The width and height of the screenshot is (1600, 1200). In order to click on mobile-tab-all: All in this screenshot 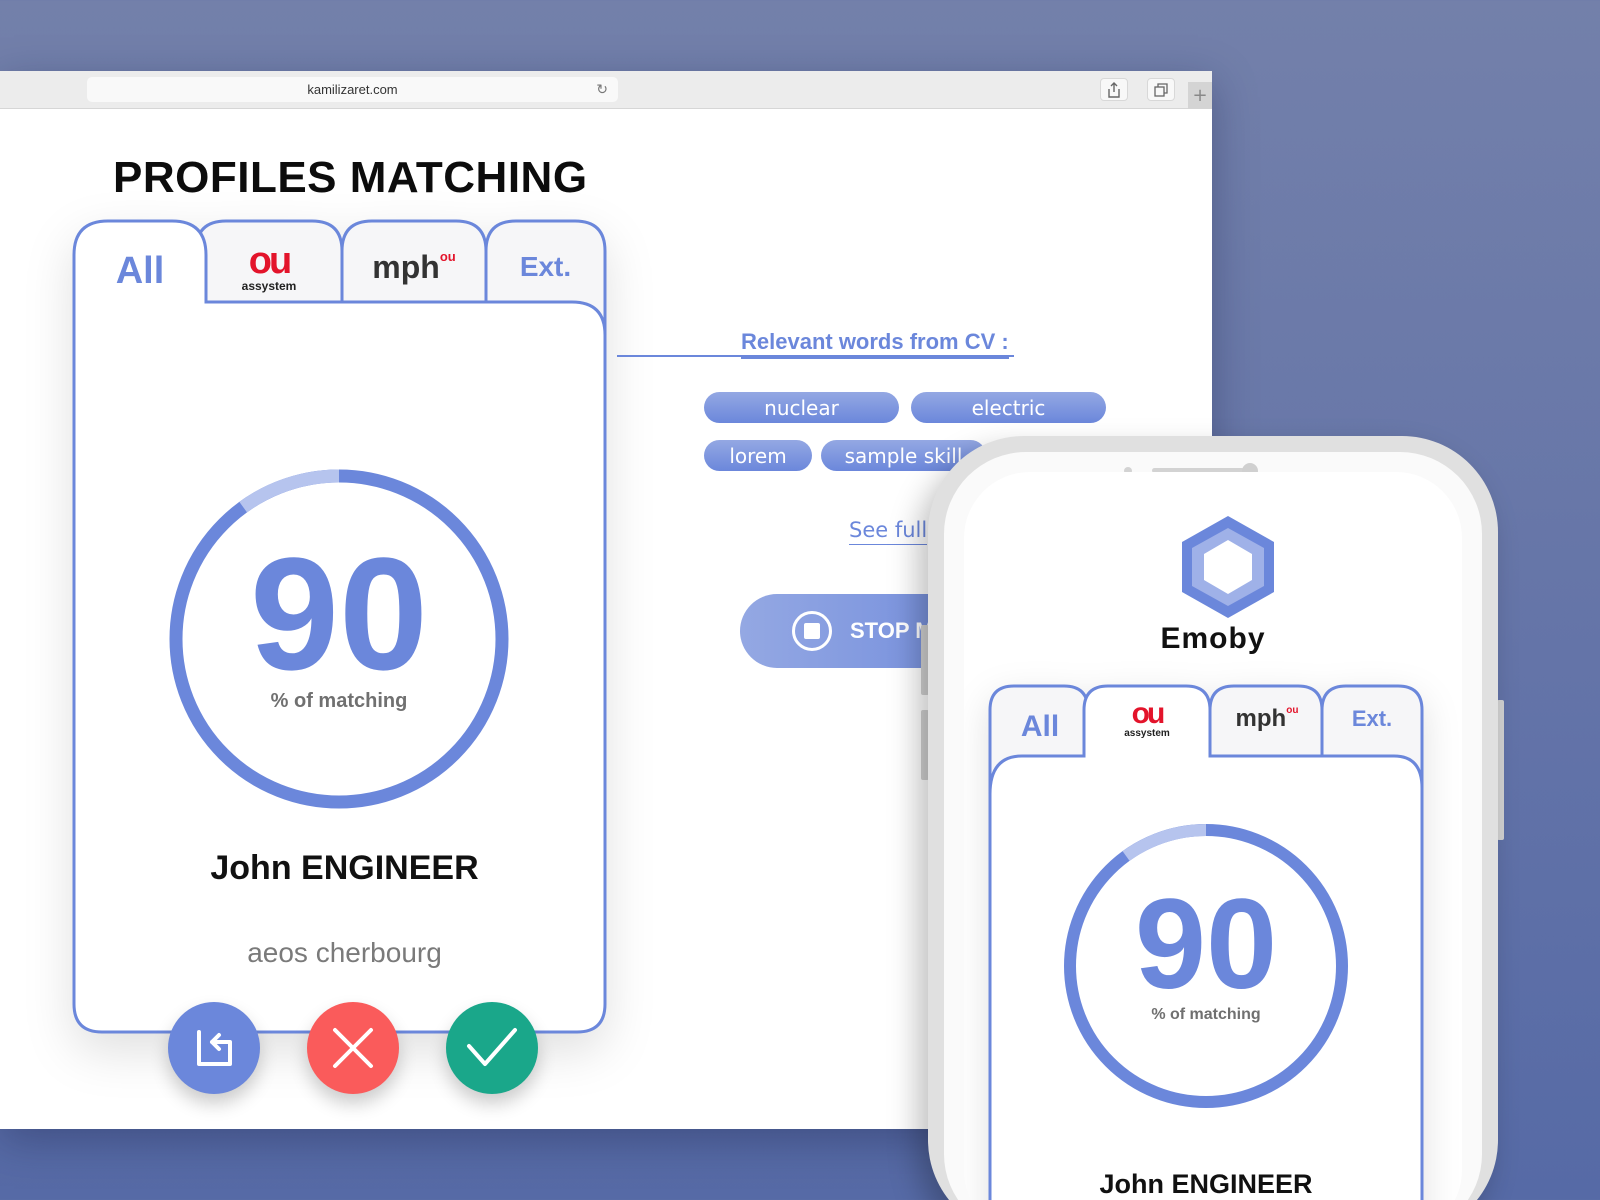, I will do `click(1040, 727)`.